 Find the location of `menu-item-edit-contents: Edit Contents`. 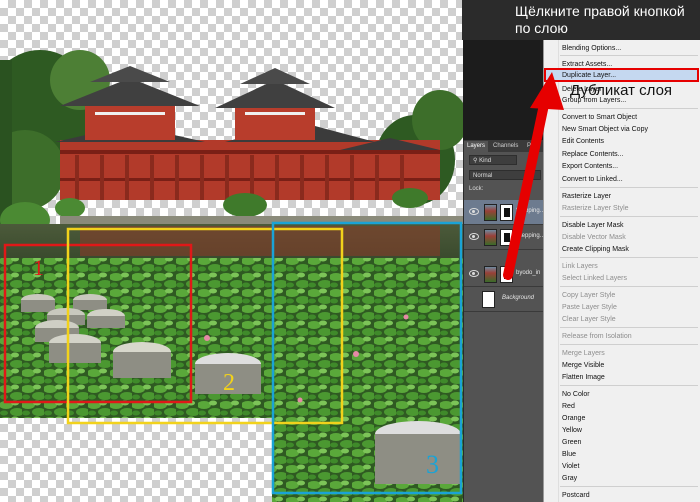

menu-item-edit-contents: Edit Contents is located at coordinates (583, 141).